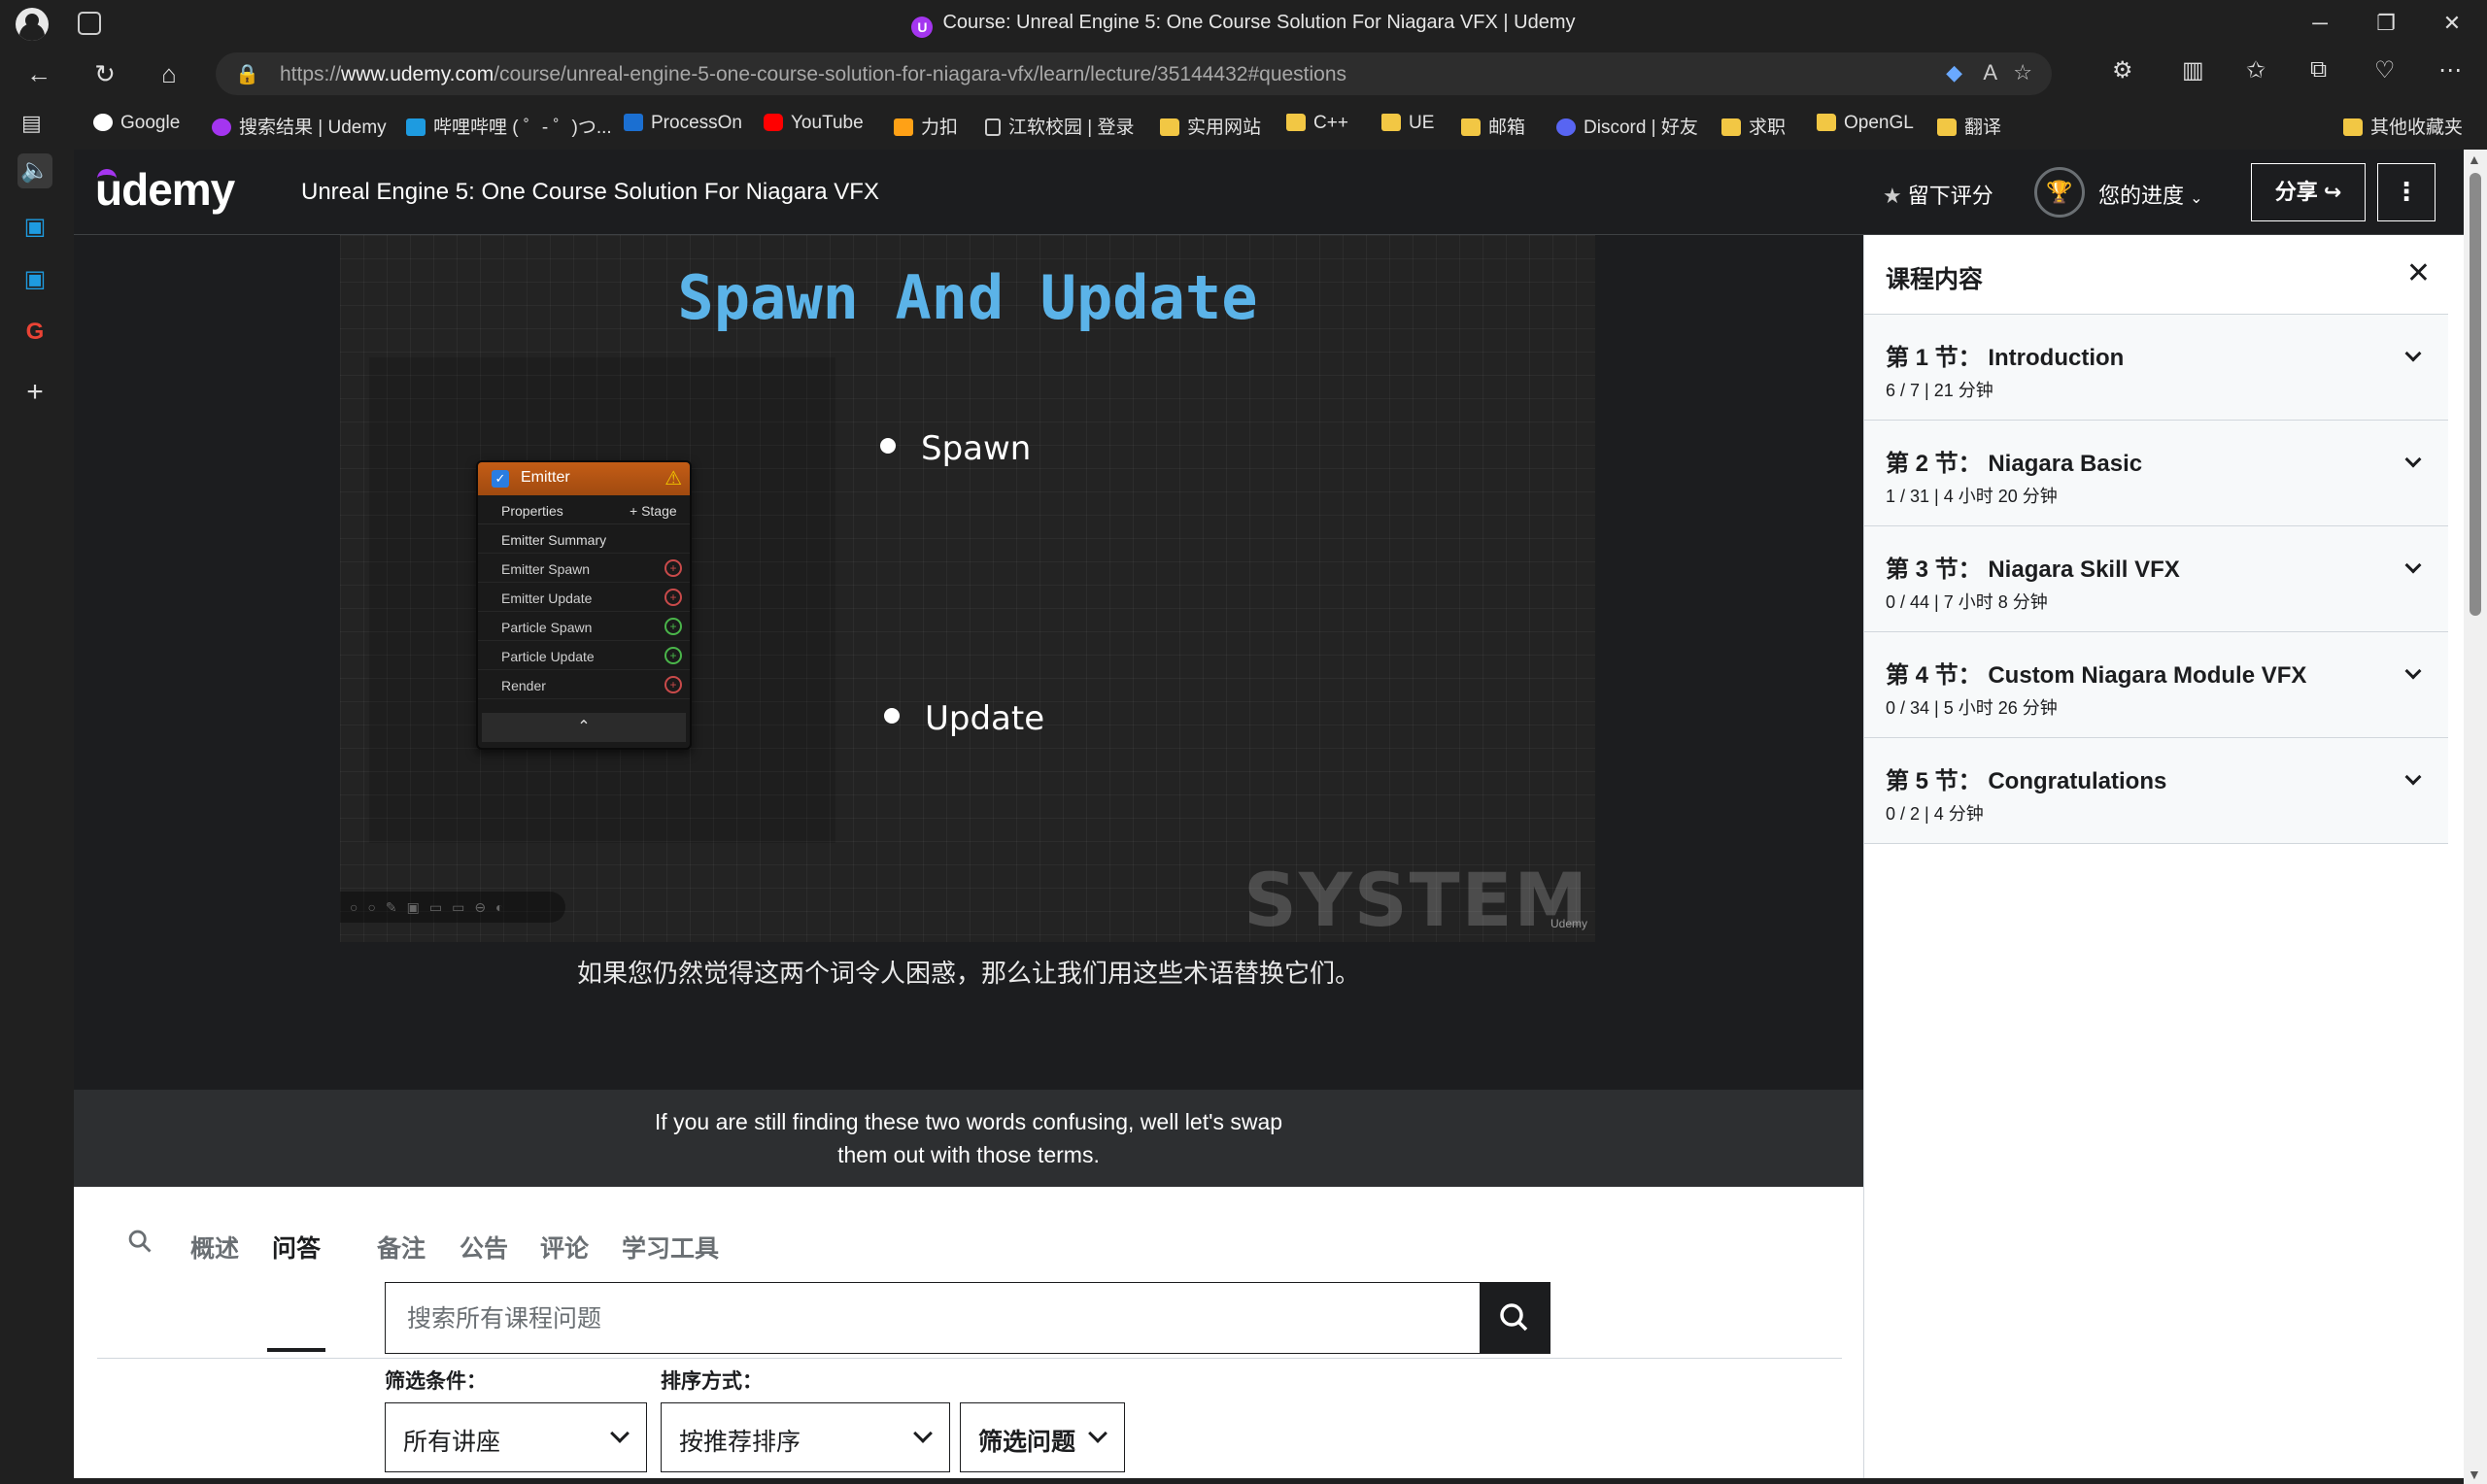 The height and width of the screenshot is (1484, 2487). What do you see at coordinates (964, 718) in the screenshot?
I see `bullet-update: Update` at bounding box center [964, 718].